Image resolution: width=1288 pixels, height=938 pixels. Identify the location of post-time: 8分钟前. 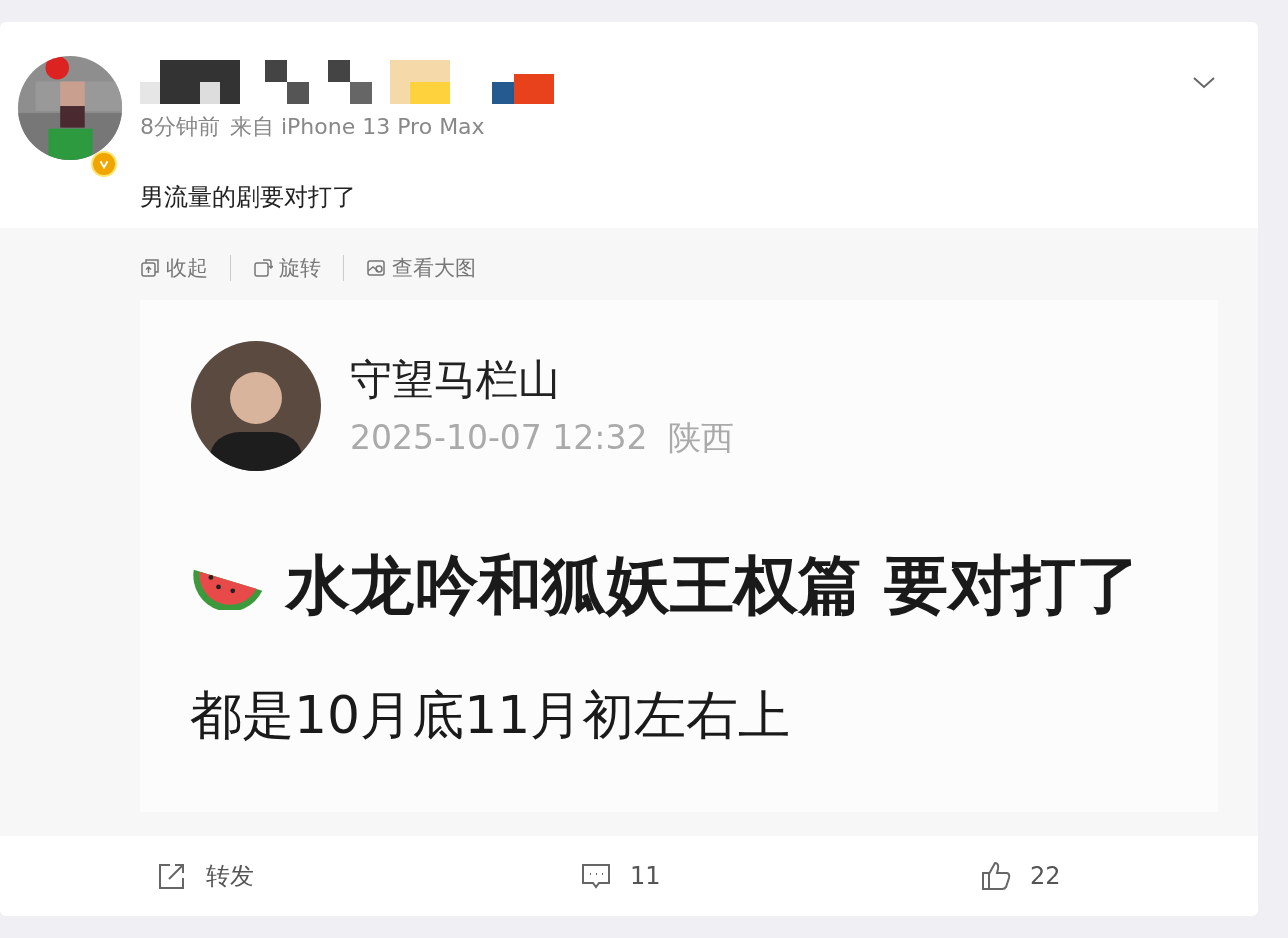
(180, 127).